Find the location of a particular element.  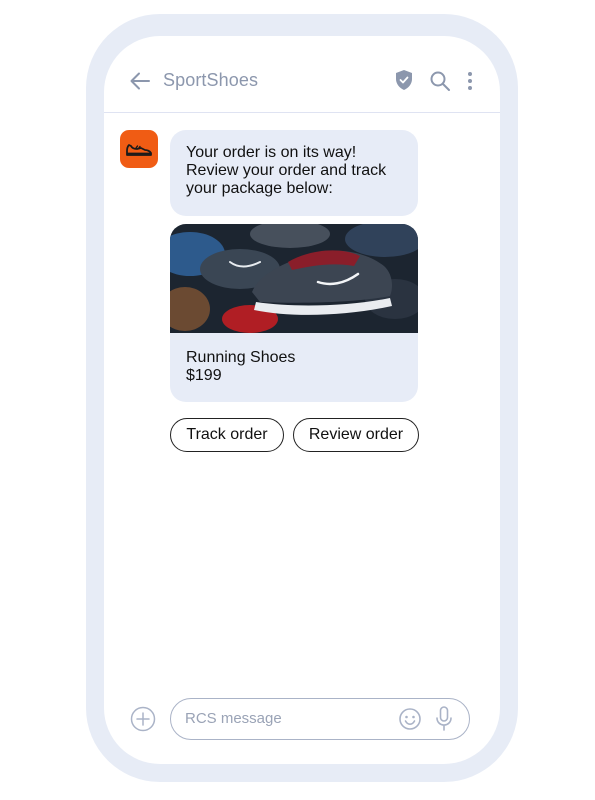

back-arrow-icon is located at coordinates (140, 81).